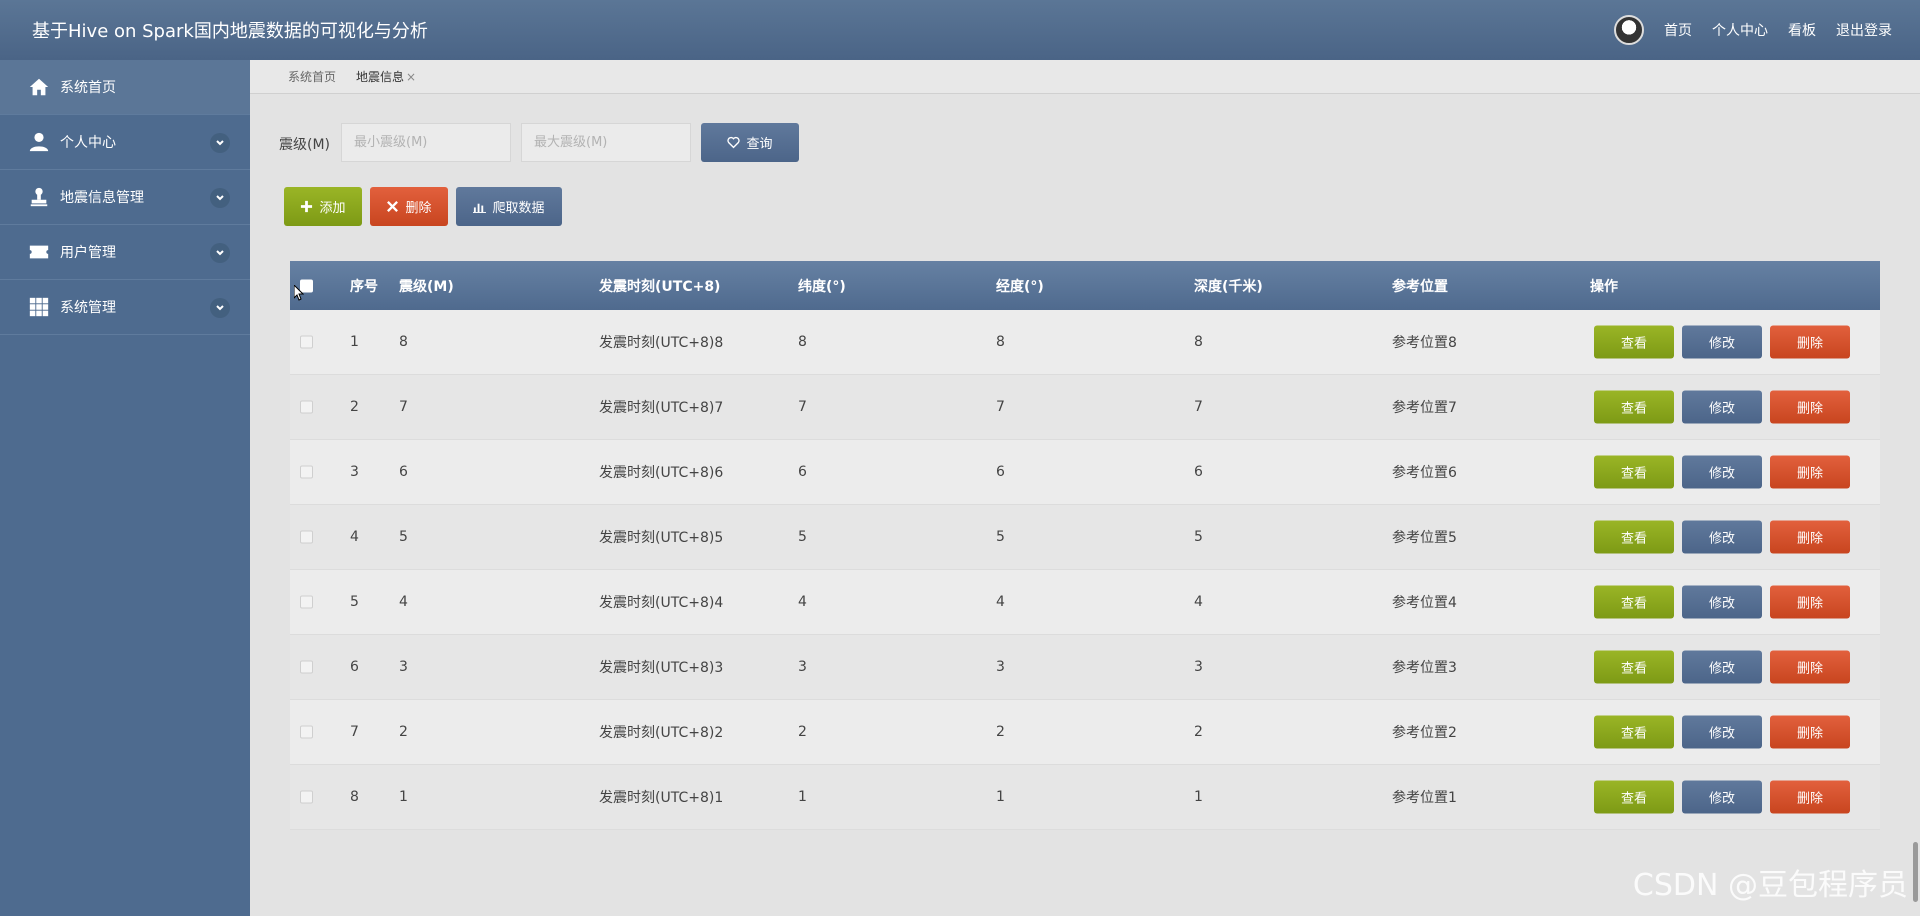 This screenshot has width=1920, height=916. I want to click on cell-location: 参考位置5, so click(1424, 538).